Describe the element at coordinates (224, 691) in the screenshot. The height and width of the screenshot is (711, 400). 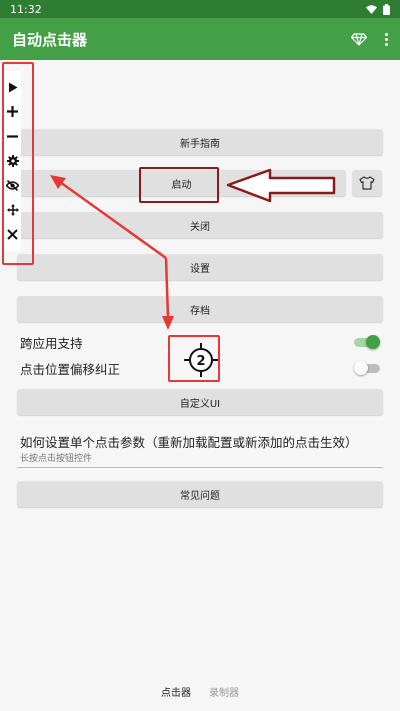
I see `nav-recorder: 录制器` at that location.